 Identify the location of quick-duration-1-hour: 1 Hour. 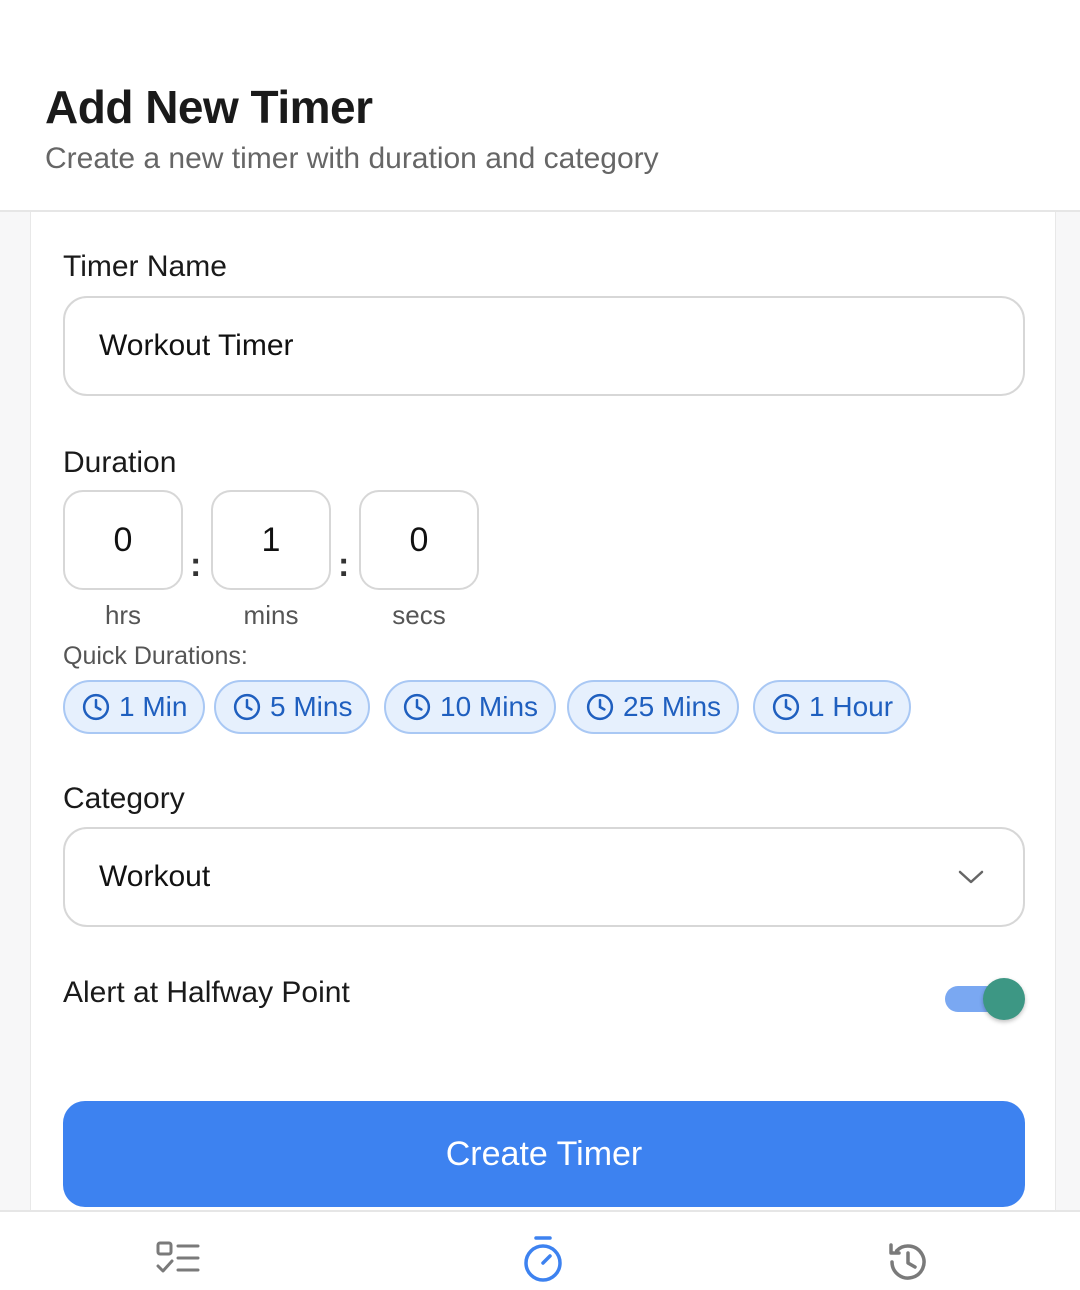
(832, 707).